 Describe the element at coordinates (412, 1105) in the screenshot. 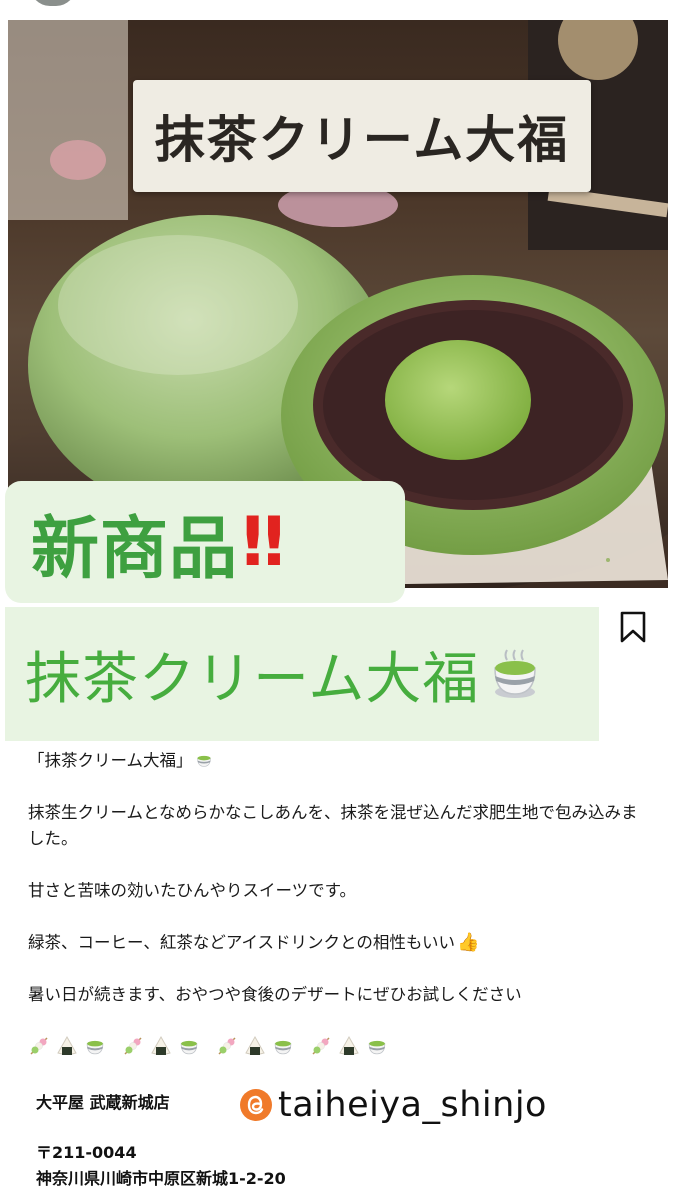

I see `threads-handle: taiheiya_shinjo` at that location.